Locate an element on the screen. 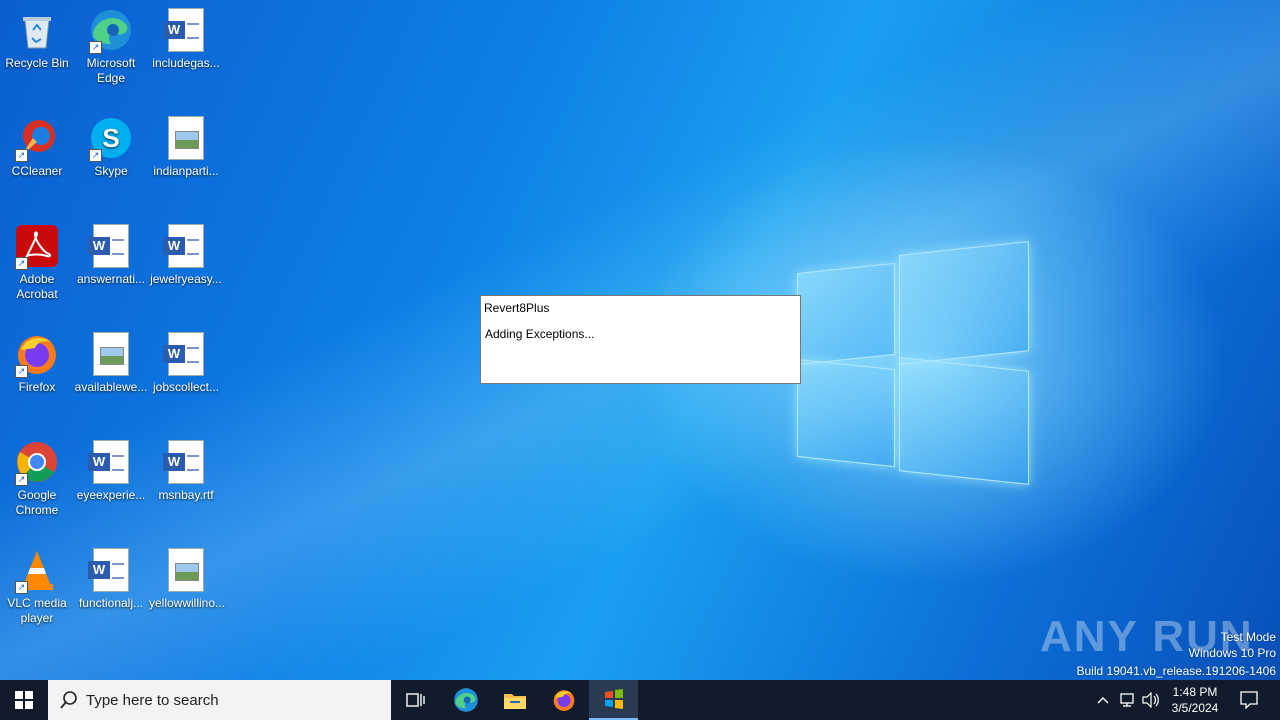 The width and height of the screenshot is (1280, 720). volume-button is located at coordinates (1151, 700).